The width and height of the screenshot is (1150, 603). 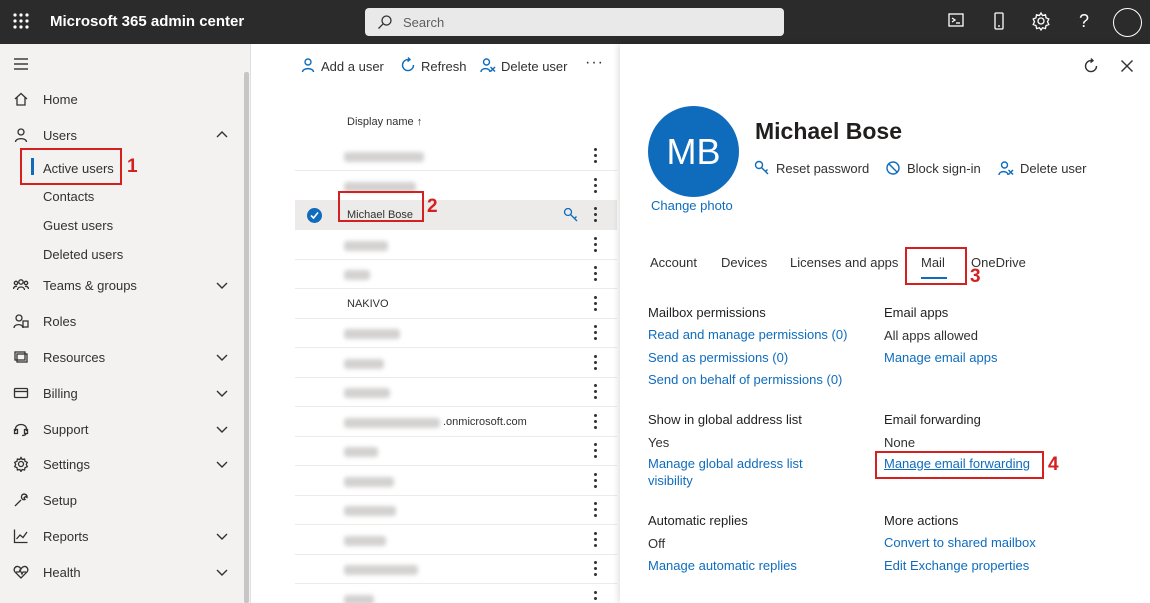 What do you see at coordinates (940, 357) in the screenshot?
I see `manage-email-apps-link: Manage email apps` at bounding box center [940, 357].